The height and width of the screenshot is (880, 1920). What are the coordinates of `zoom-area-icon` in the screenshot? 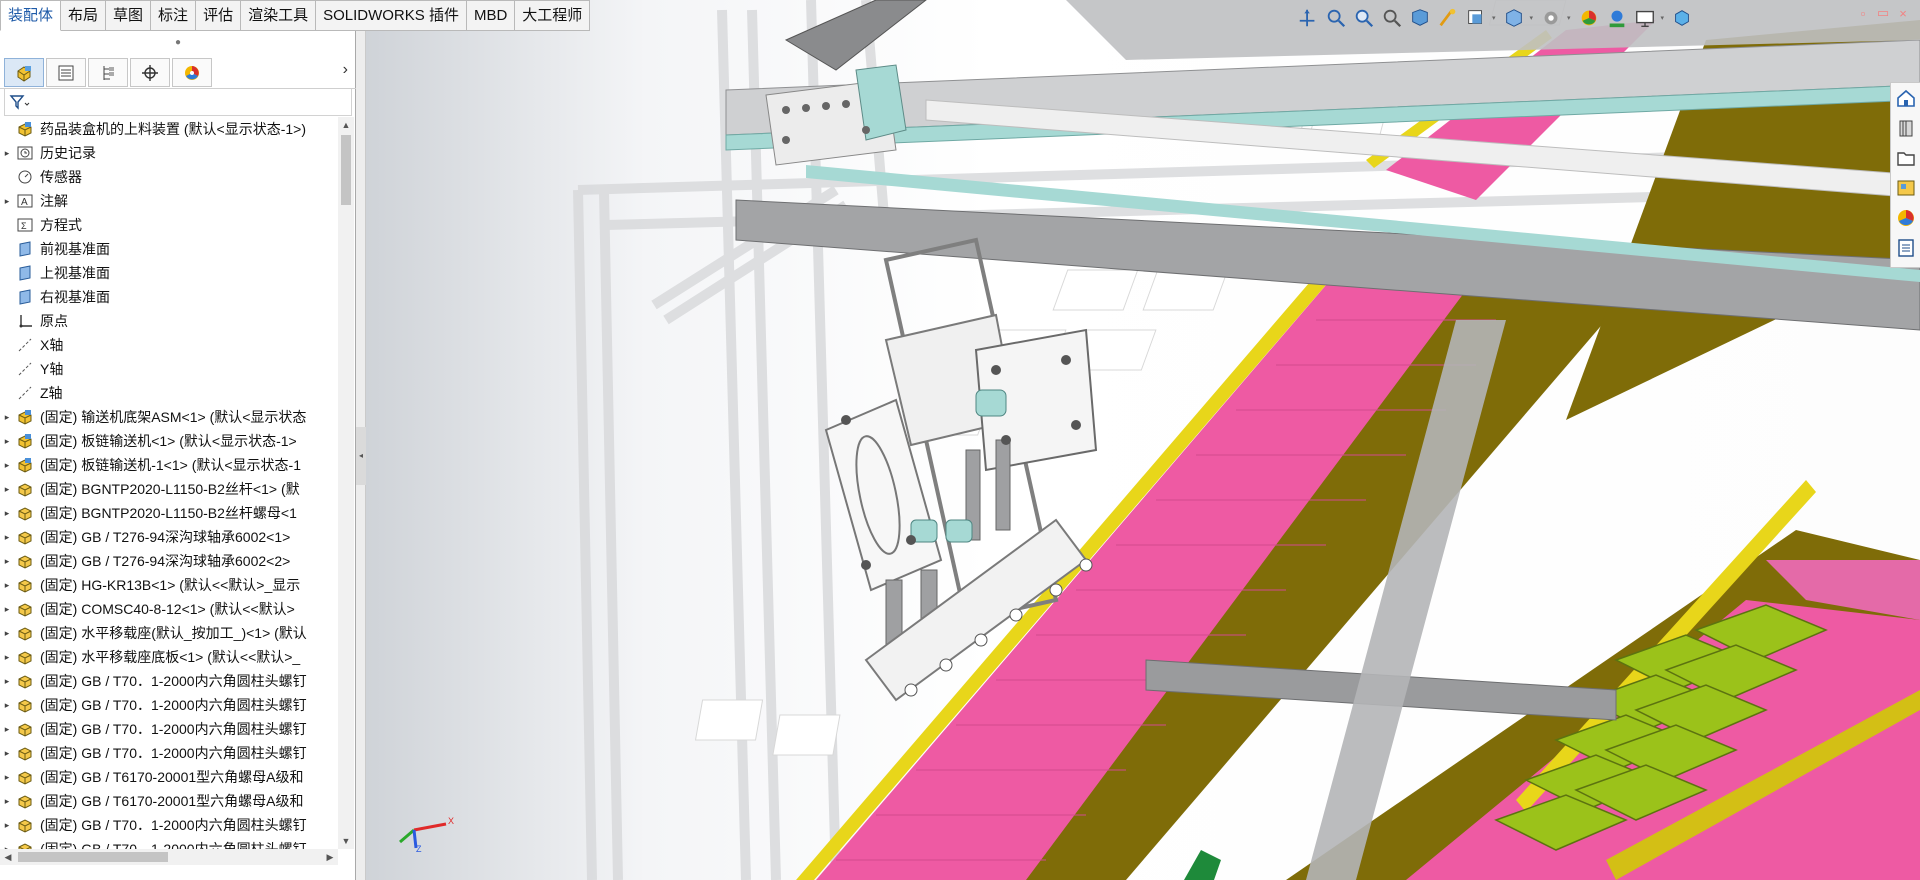 It's located at (1364, 18).